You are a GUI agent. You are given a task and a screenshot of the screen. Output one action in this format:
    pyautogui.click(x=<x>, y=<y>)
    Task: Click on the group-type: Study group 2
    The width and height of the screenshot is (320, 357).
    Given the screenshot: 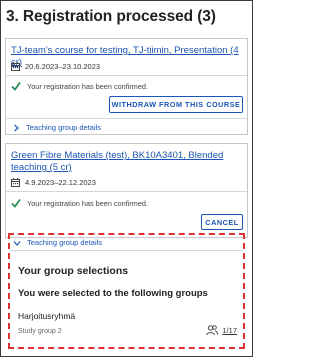 What is the action you would take?
    pyautogui.click(x=40, y=331)
    